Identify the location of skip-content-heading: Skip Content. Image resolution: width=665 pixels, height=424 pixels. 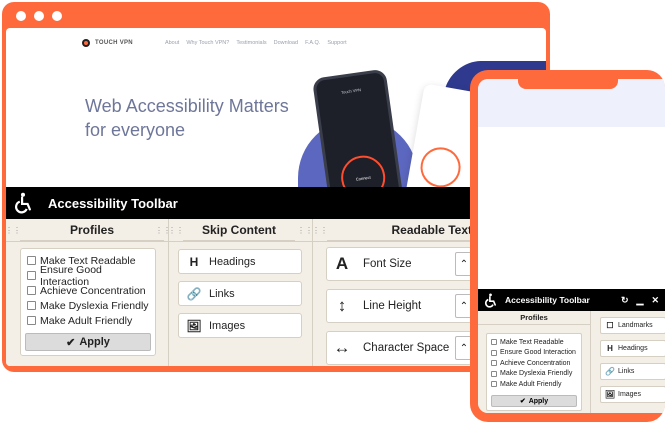
(239, 230).